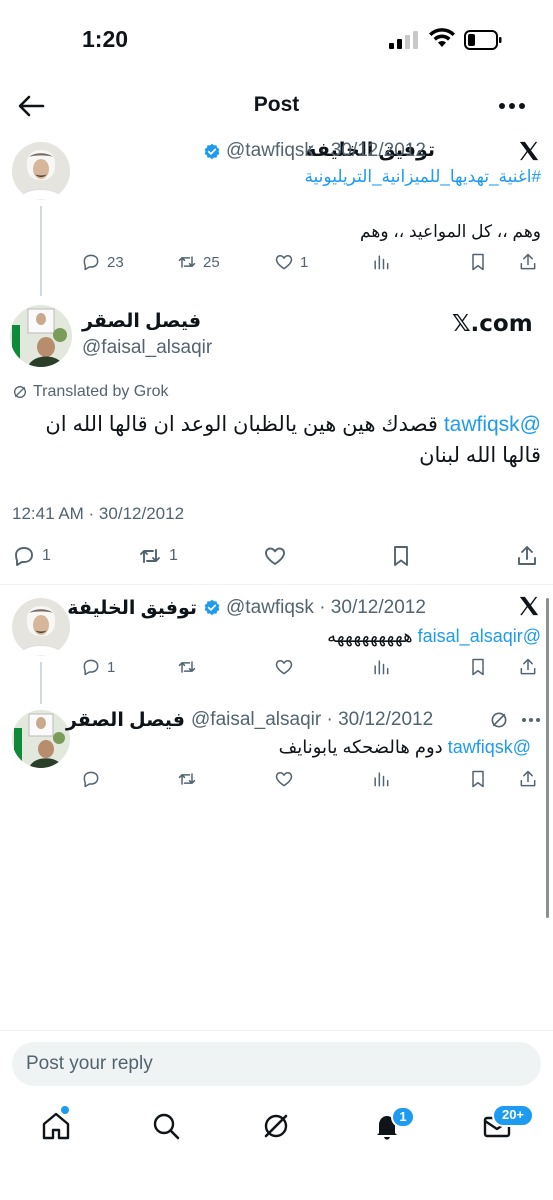  I want to click on reply-count: 23, so click(115, 262).